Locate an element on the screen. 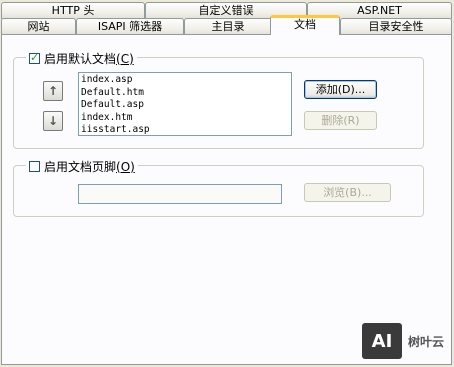  watermark-logo: AI is located at coordinates (381, 341).